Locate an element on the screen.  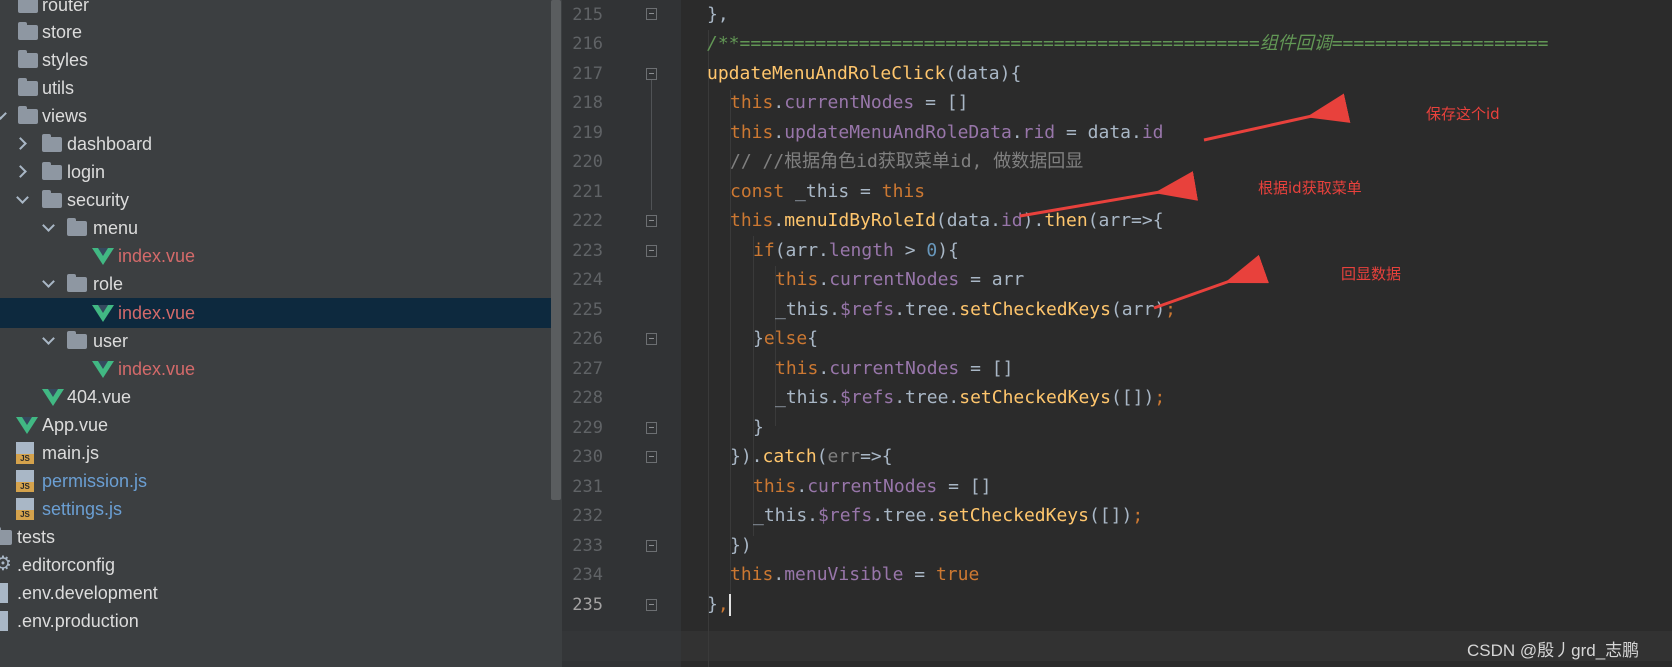
arrow-get-menu is located at coordinates (1109, 194).